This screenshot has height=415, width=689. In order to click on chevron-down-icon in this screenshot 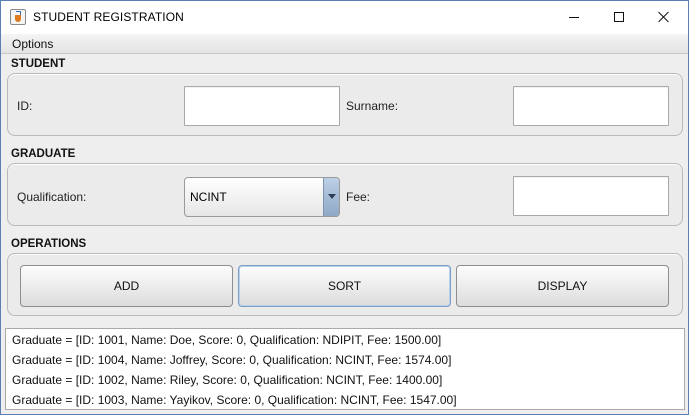, I will do `click(331, 197)`.